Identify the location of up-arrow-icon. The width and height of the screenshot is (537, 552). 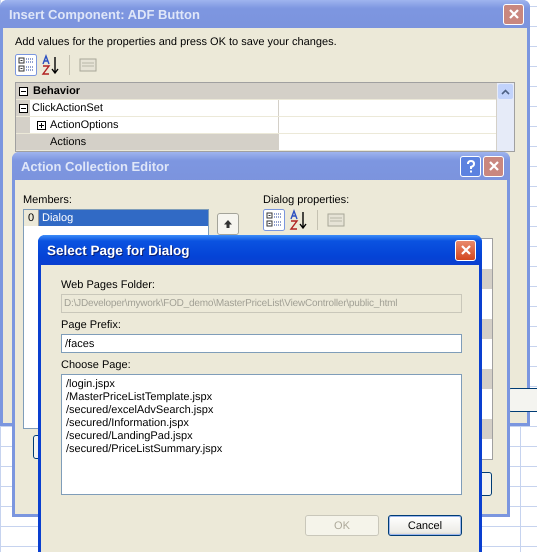
(228, 224).